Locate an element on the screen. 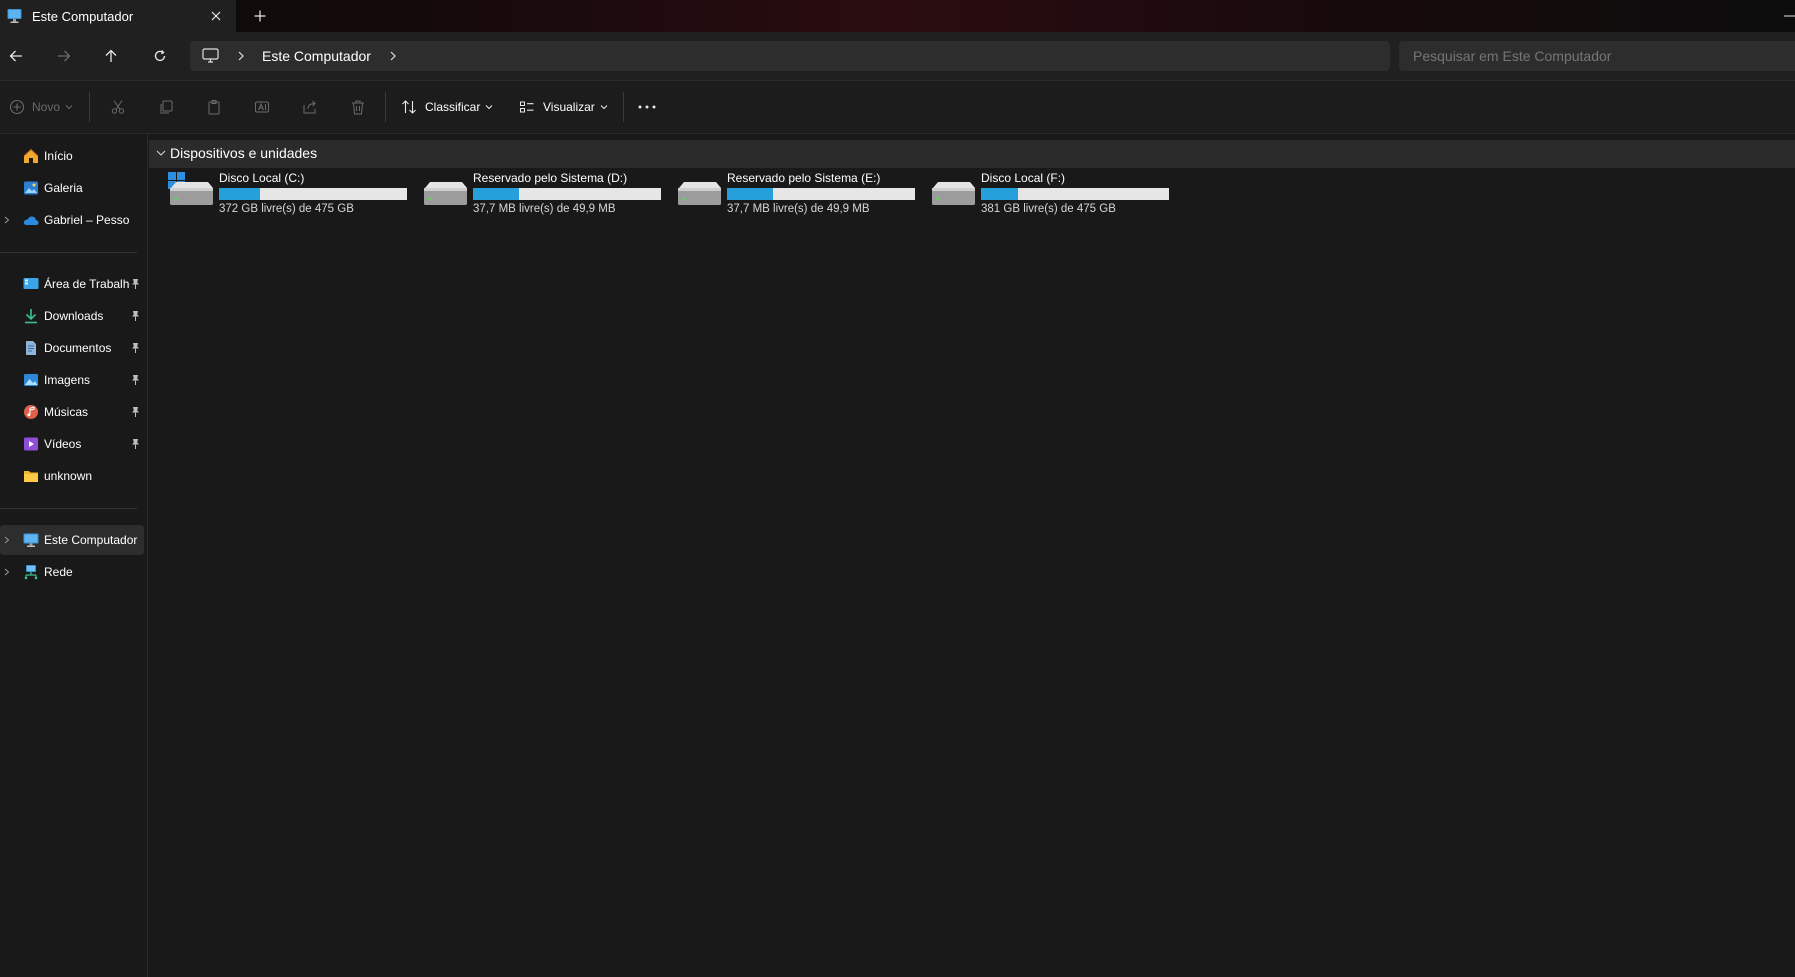 Image resolution: width=1795 pixels, height=977 pixels. paste-button is located at coordinates (214, 107).